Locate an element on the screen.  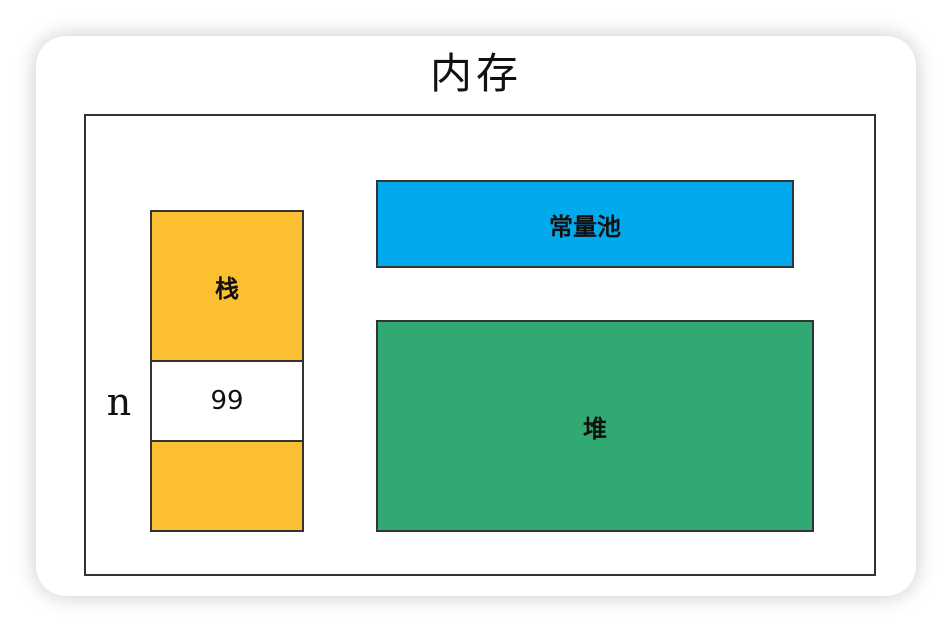
constant-pool-label: 常量池 is located at coordinates (585, 226).